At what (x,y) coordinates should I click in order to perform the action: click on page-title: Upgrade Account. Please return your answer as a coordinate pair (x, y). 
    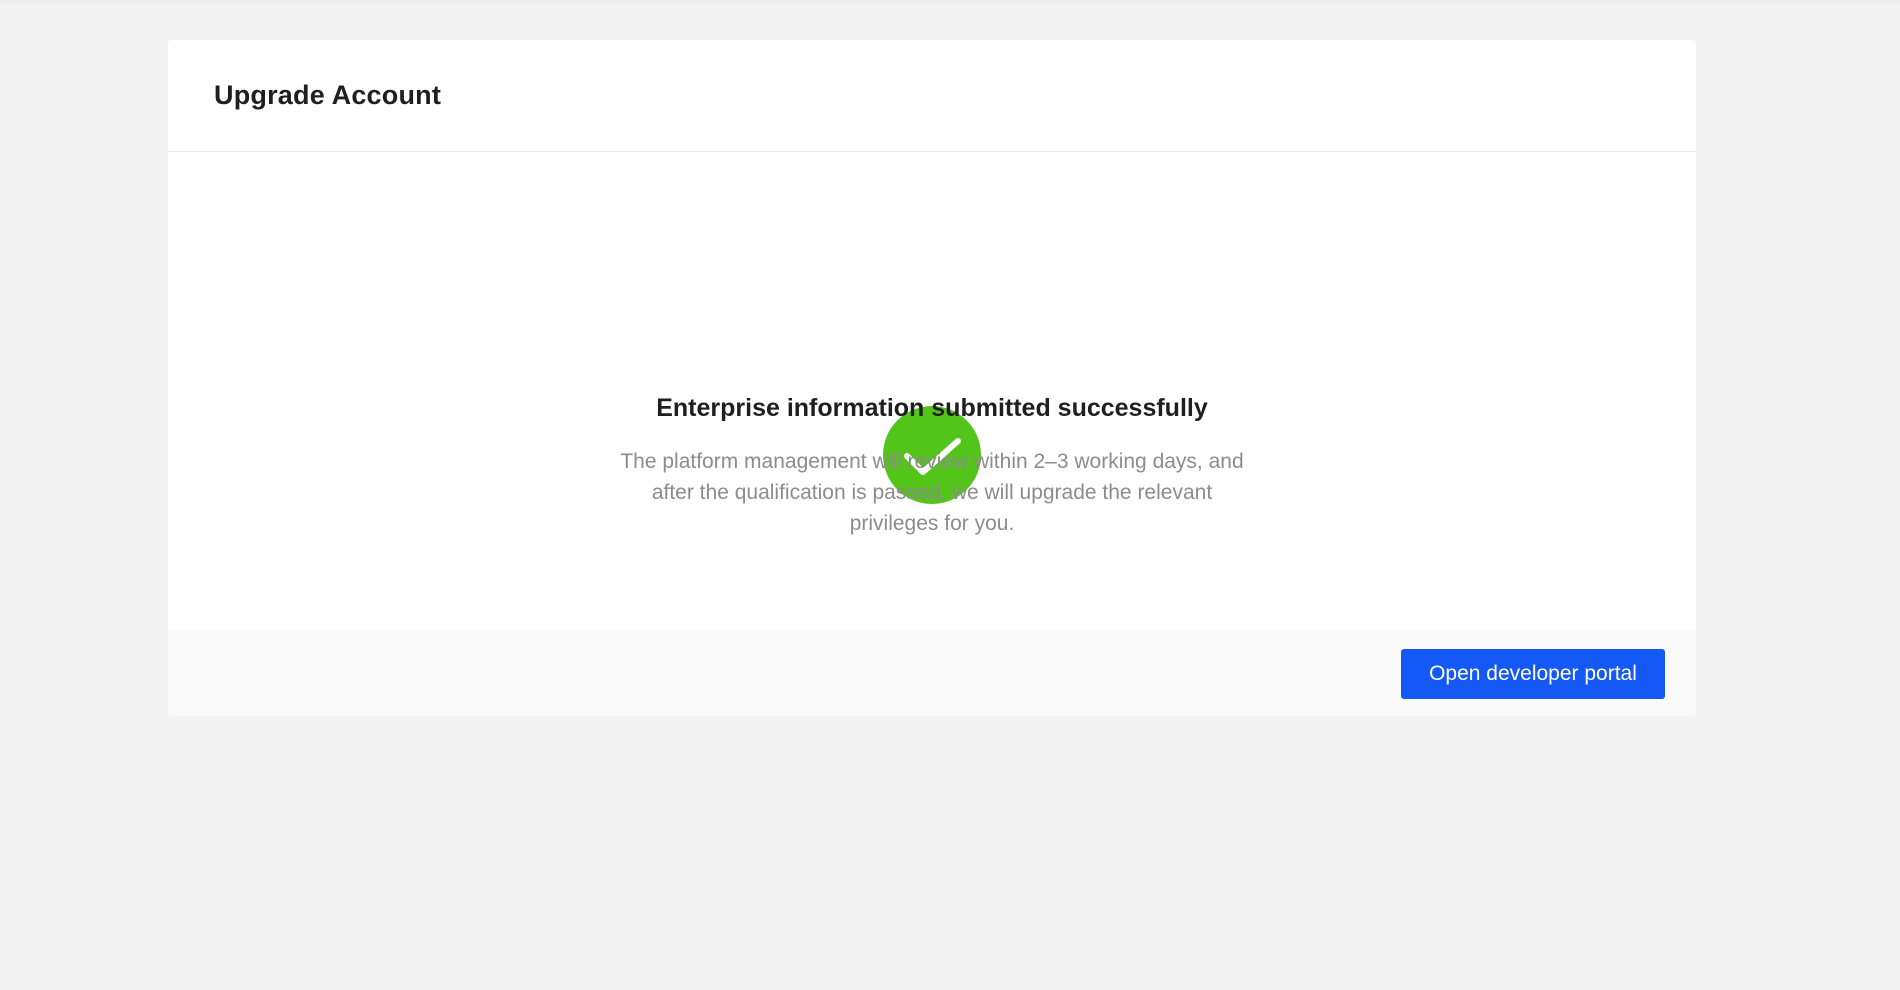
    Looking at the image, I should click on (328, 95).